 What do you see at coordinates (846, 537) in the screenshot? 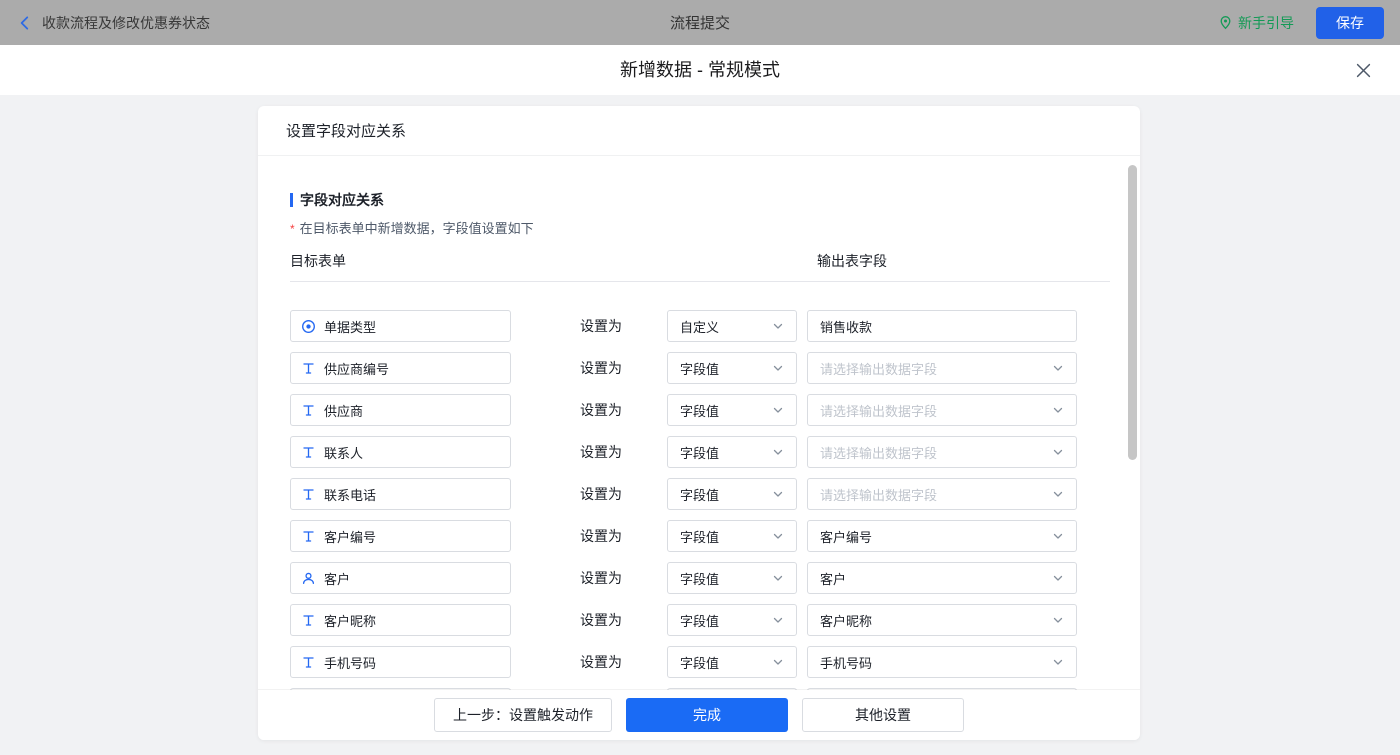
I see `output-field-value: 客户编号` at bounding box center [846, 537].